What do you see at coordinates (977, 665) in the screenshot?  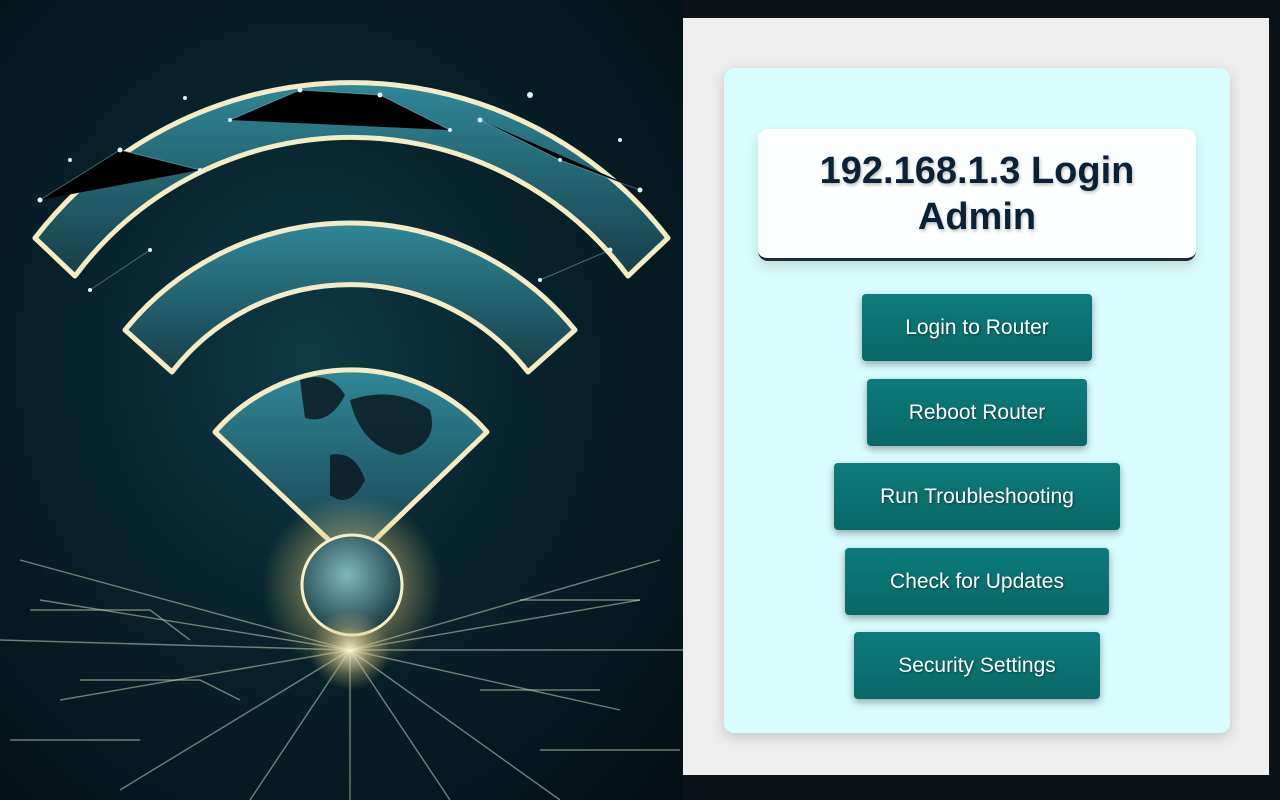 I see `security-settings-button: Security Settings` at bounding box center [977, 665].